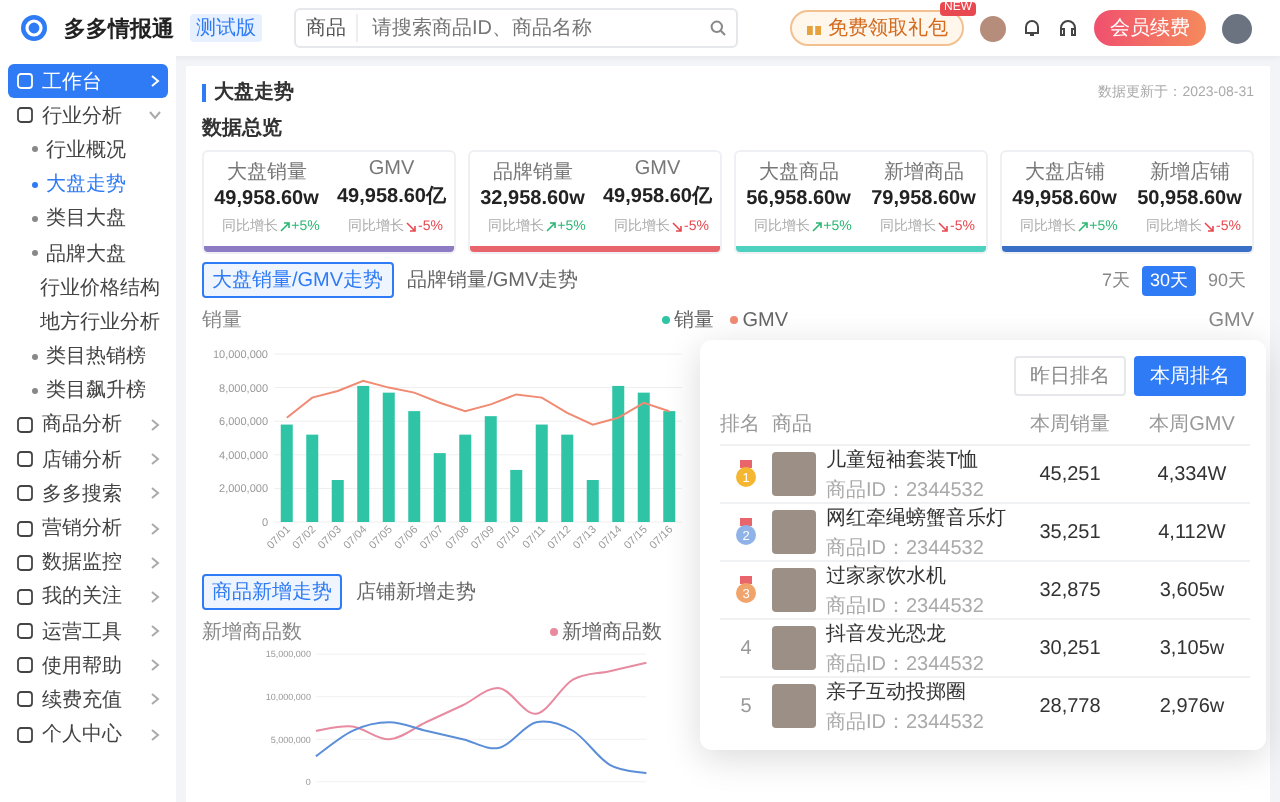 This screenshot has height=802, width=1280. Describe the element at coordinates (516, 28) in the screenshot. I see `search-field: 商品 请搜索商品ID、商品名称` at that location.